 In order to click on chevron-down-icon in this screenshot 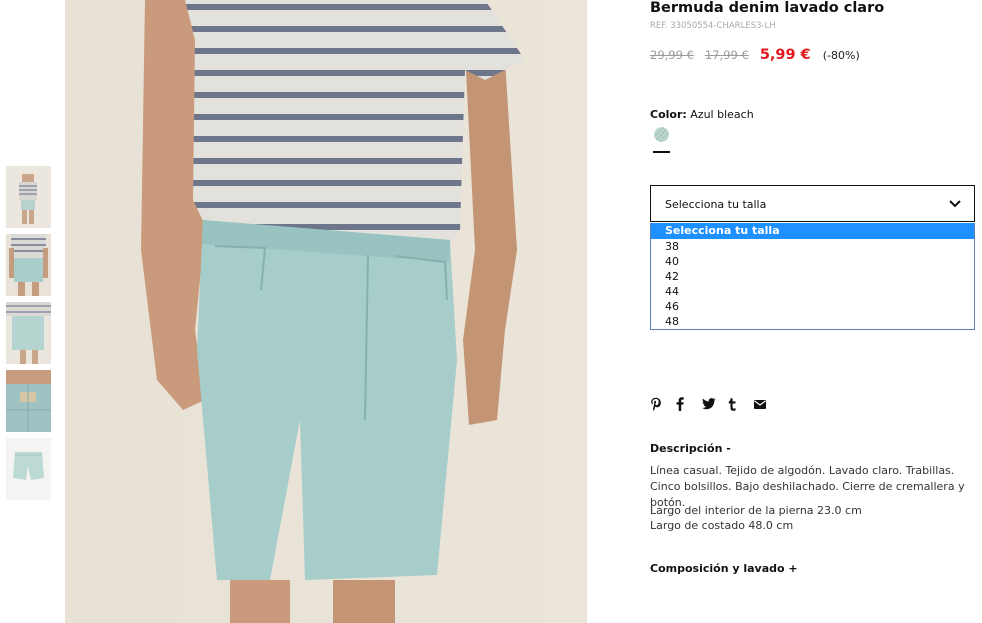, I will do `click(955, 204)`.